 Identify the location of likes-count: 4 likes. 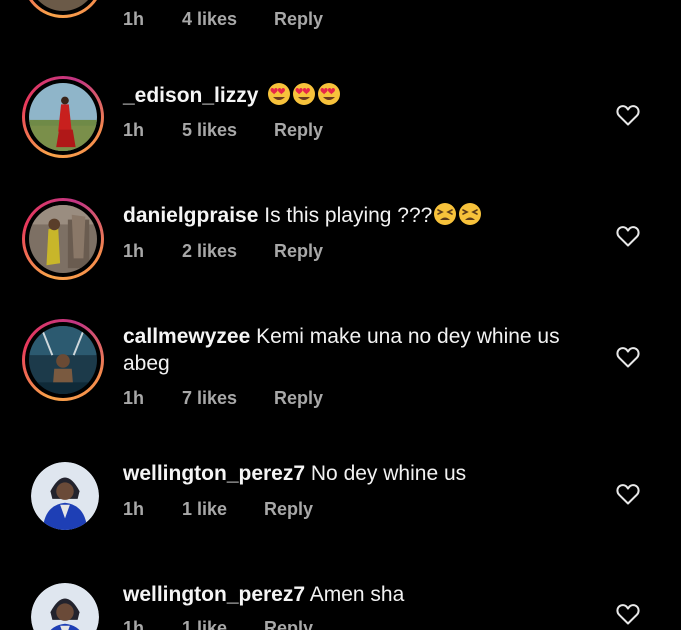
(209, 19).